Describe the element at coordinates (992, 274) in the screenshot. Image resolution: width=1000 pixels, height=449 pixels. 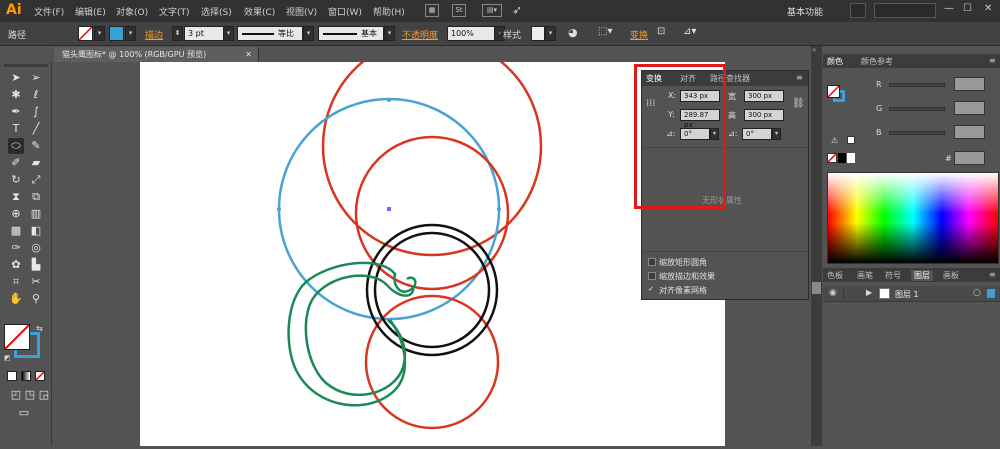
I see `layers-panel-menu-icon: ≡` at that location.